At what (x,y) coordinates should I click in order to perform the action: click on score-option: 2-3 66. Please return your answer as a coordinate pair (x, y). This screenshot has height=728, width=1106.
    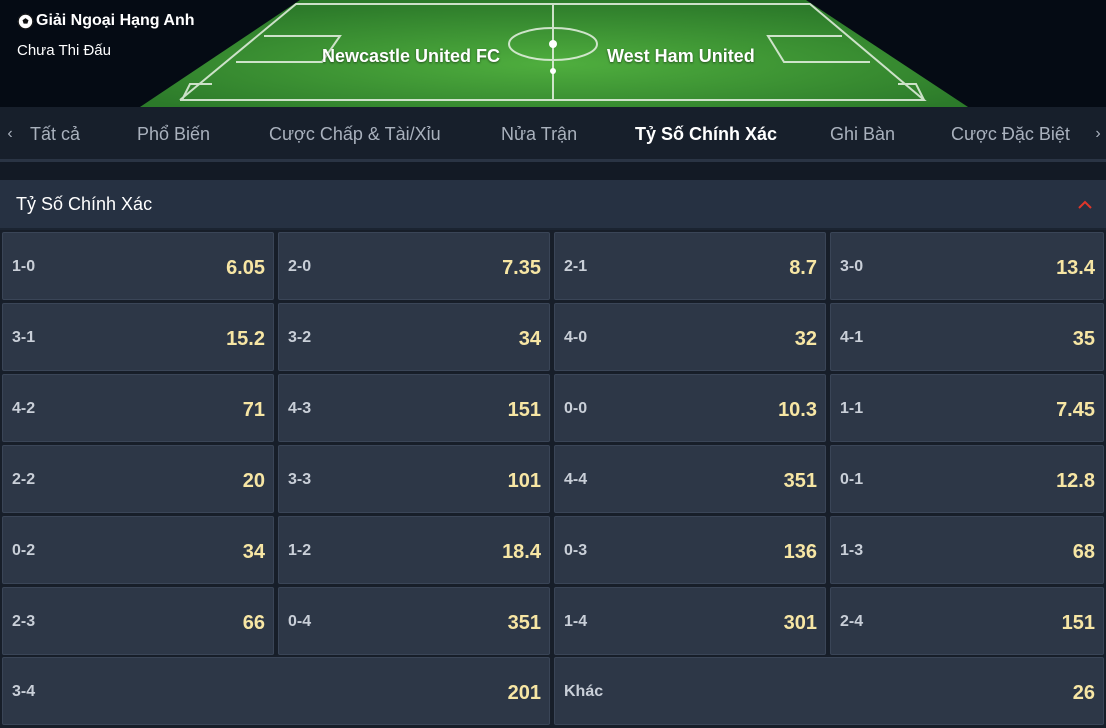
    Looking at the image, I should click on (138, 621).